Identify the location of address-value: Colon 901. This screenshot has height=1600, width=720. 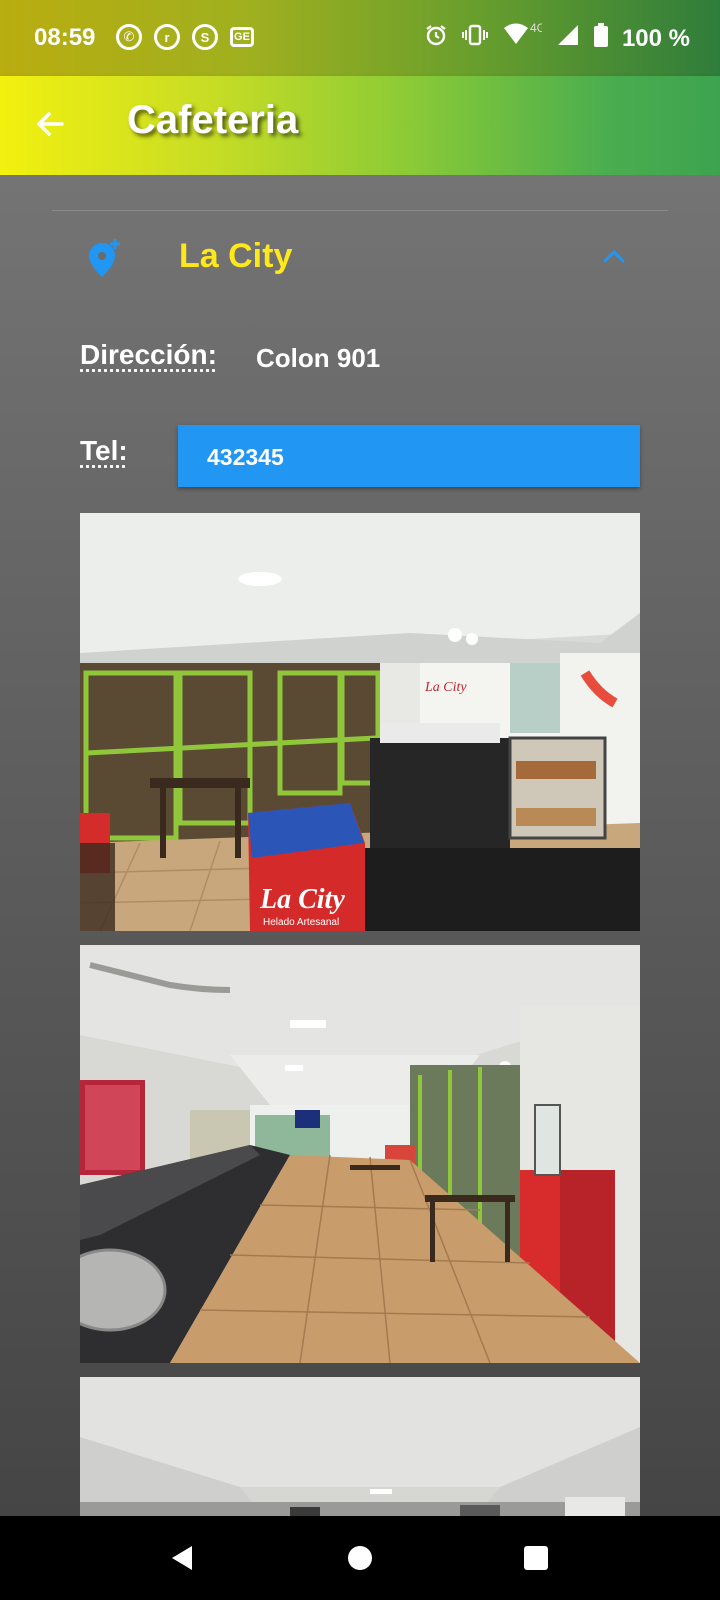
(318, 358).